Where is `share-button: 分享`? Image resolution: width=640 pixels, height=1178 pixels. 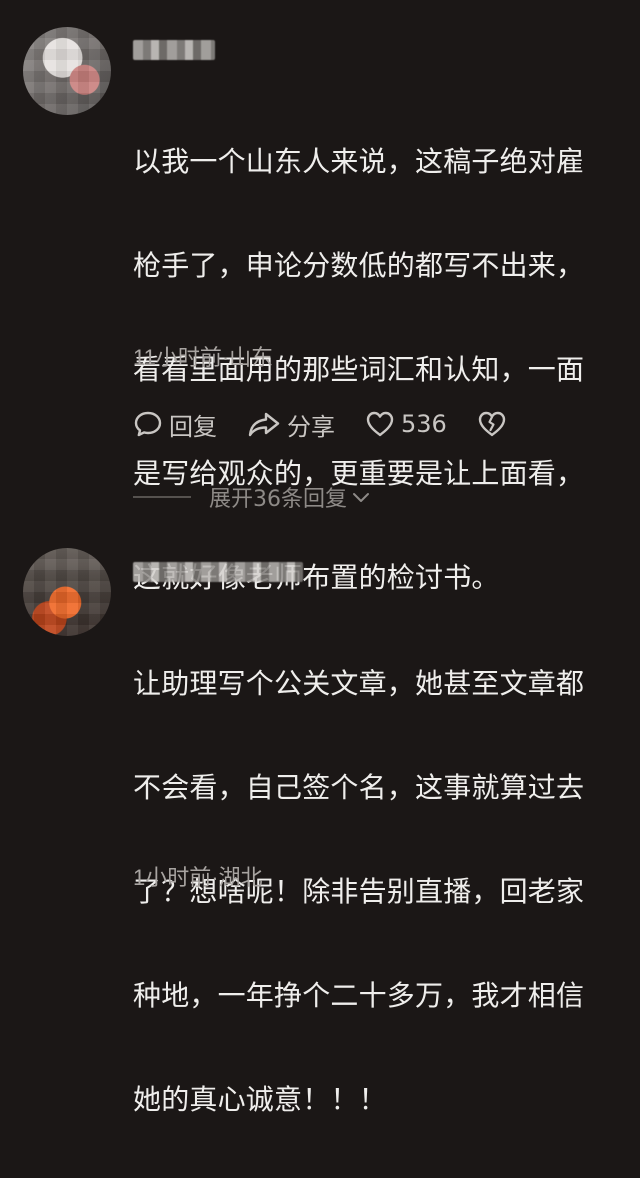 share-button: 分享 is located at coordinates (291, 424).